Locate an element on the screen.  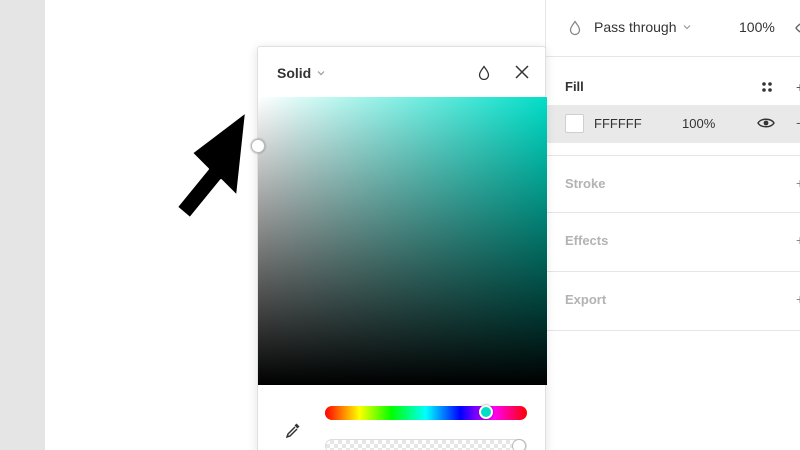
arrow-pointer-icon is located at coordinates (211, 165).